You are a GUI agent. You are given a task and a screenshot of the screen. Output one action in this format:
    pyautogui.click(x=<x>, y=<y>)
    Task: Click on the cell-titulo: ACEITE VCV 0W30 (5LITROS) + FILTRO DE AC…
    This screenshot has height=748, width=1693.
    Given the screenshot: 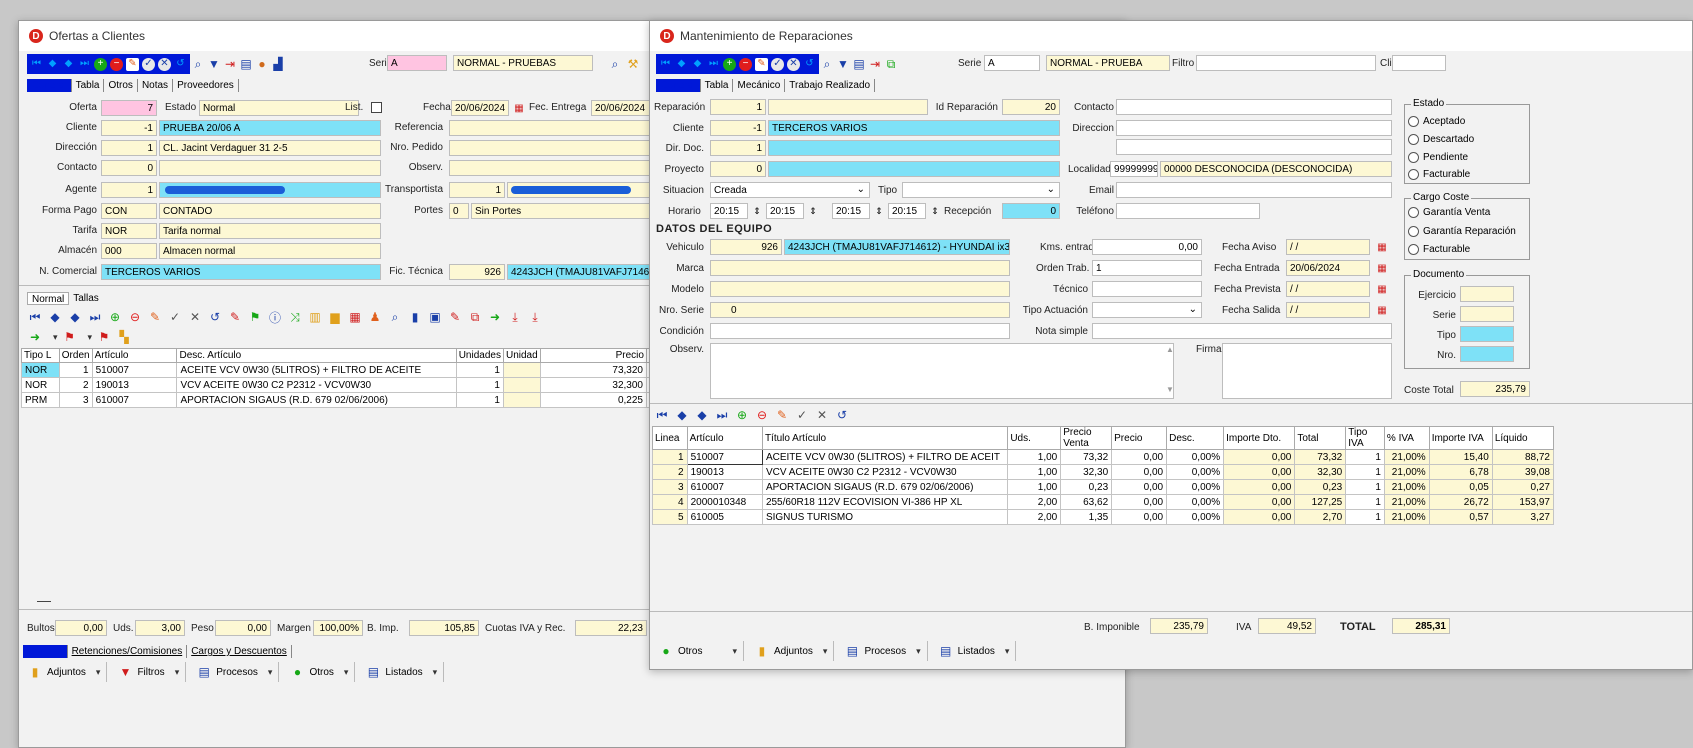 What is the action you would take?
    pyautogui.click(x=885, y=457)
    